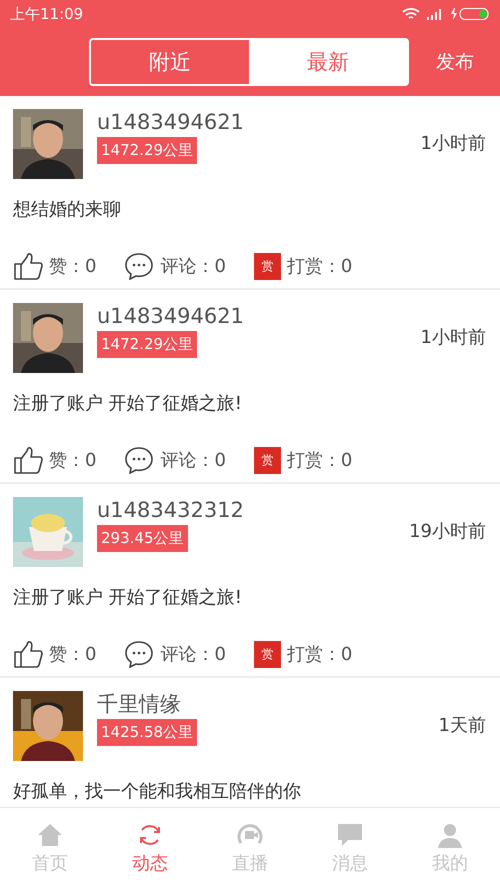 This screenshot has width=500, height=888. What do you see at coordinates (170, 62) in the screenshot?
I see `header-tab: 附近` at bounding box center [170, 62].